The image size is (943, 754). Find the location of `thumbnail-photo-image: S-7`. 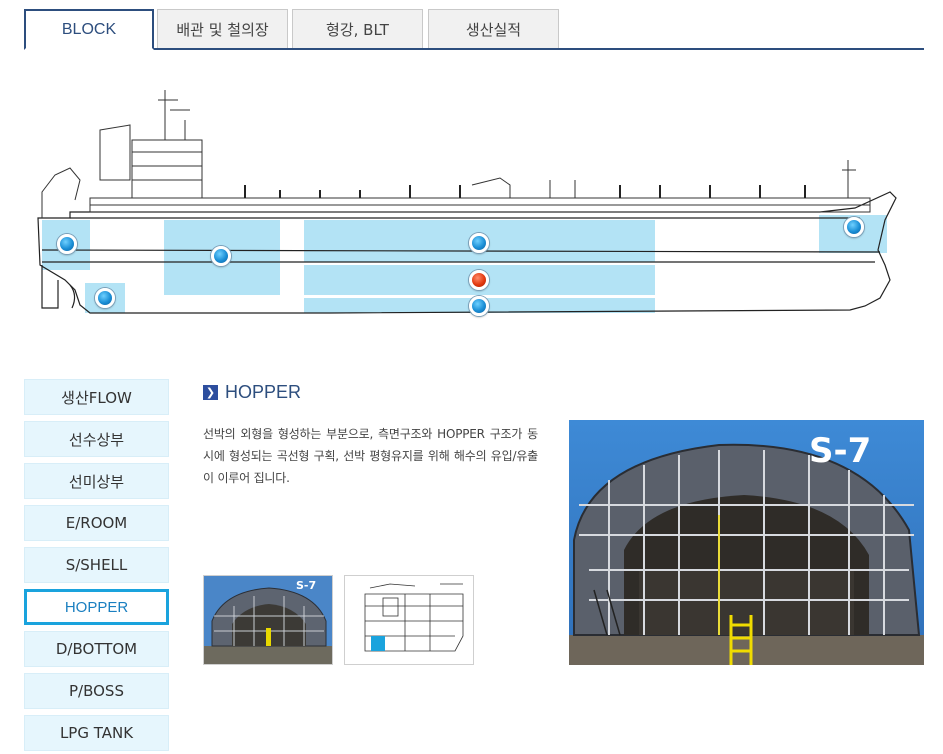

thumbnail-photo-image: S-7 is located at coordinates (268, 620).